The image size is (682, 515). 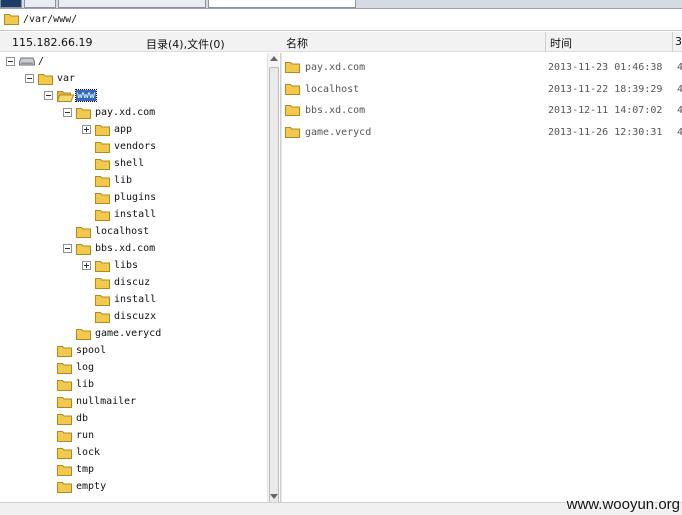 I want to click on tree-node: var, so click(x=133, y=79).